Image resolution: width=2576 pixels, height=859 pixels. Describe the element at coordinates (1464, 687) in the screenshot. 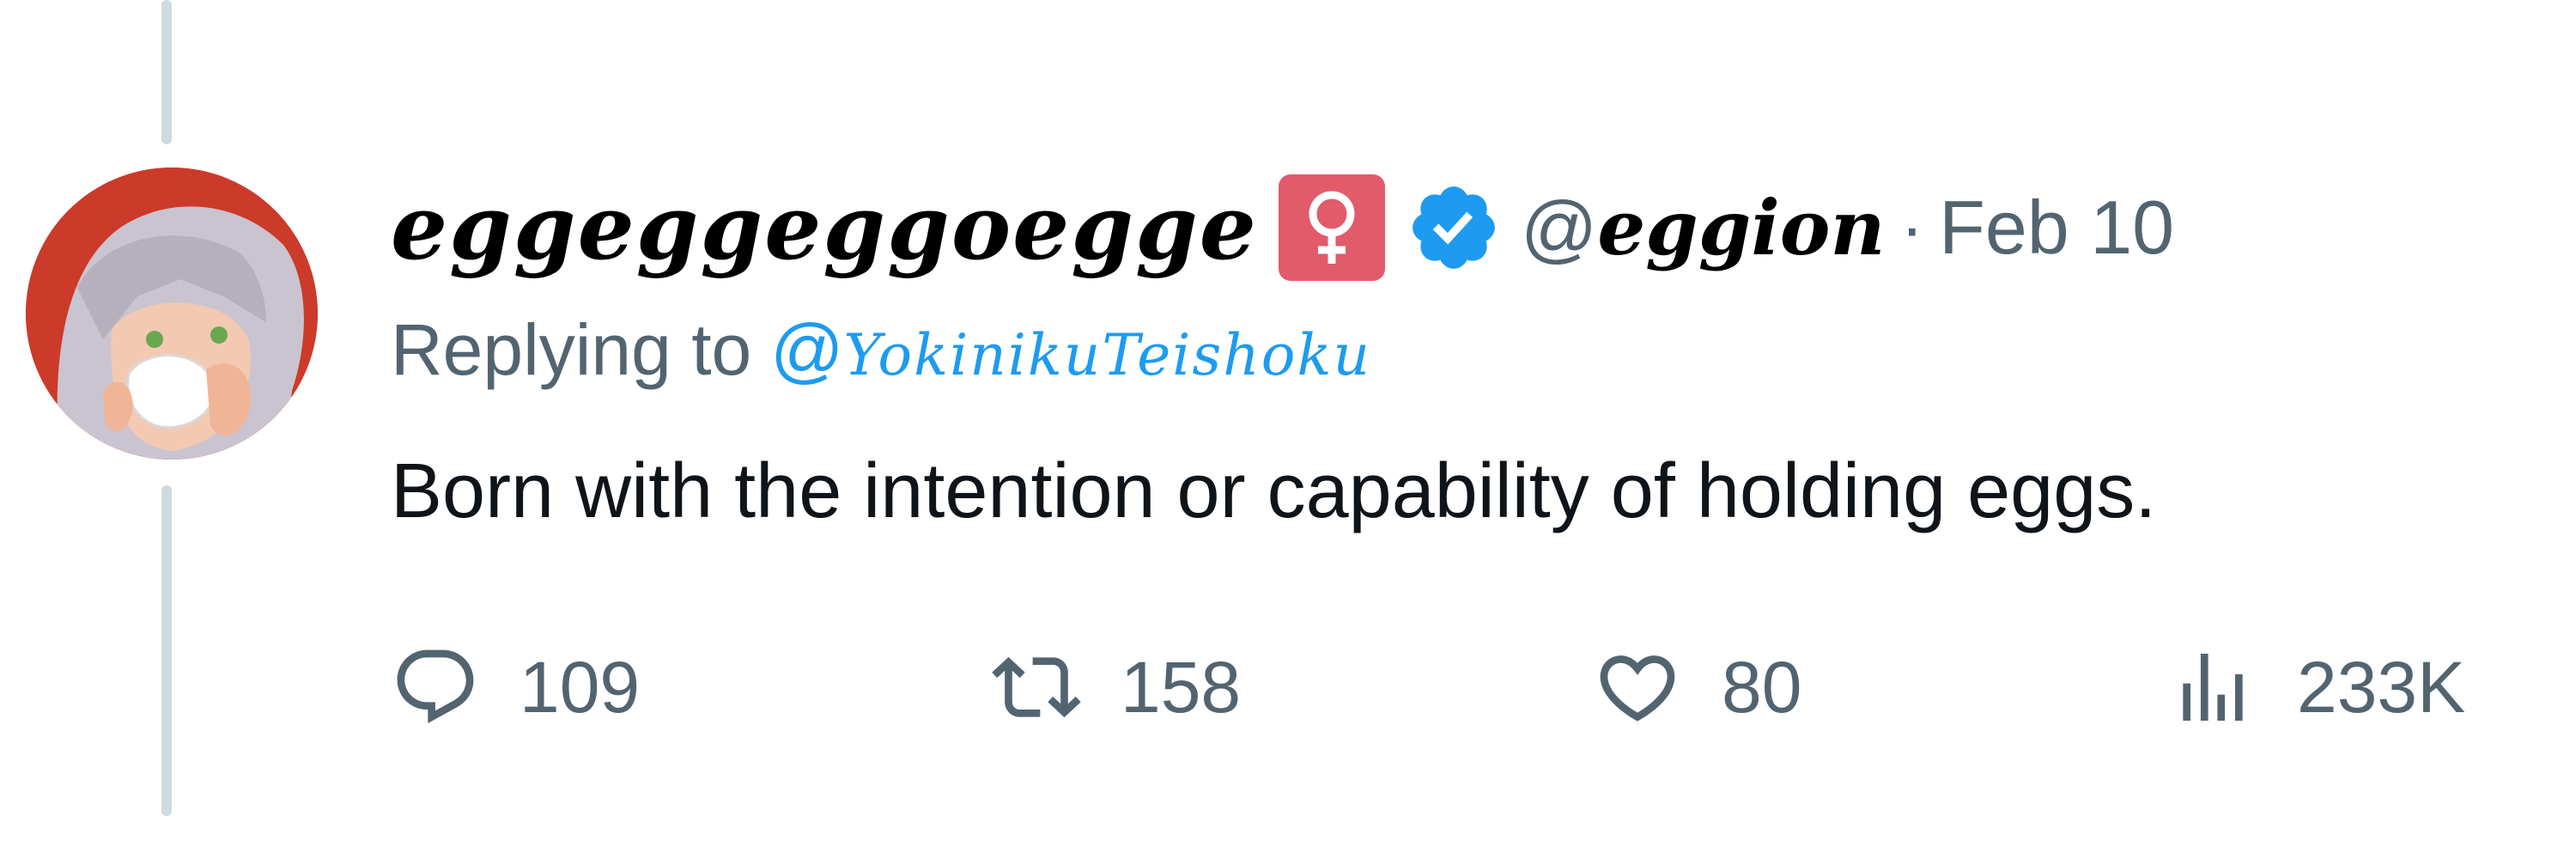

I see `tweet-actions: 109 158 80 233K` at that location.